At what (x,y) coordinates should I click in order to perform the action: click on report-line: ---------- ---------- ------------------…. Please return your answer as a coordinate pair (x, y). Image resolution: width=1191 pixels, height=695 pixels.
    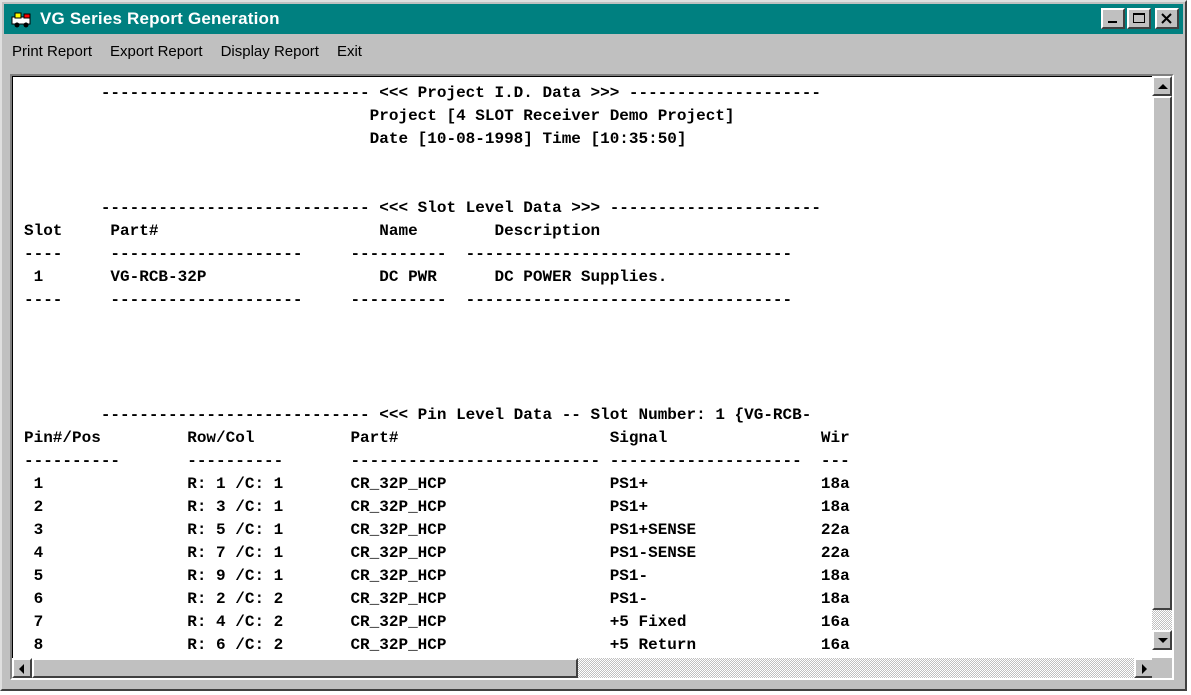
    Looking at the image, I should click on (437, 461).